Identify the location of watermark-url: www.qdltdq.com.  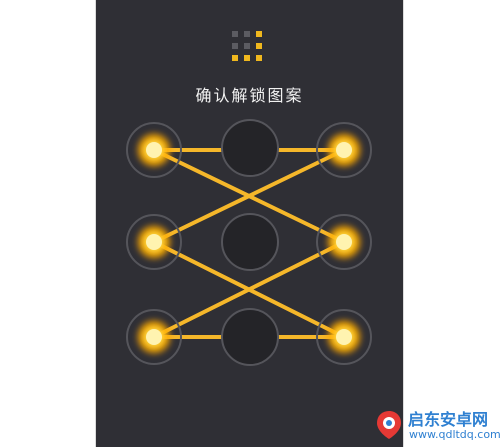
(454, 434).